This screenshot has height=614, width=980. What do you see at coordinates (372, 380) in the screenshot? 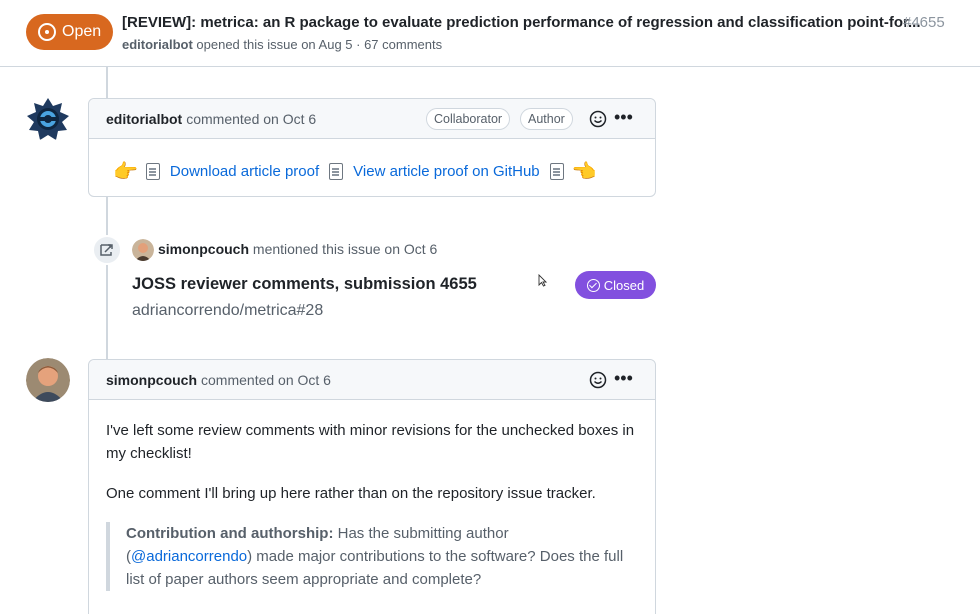
I see `comment-header: simonpcouch commented on Oct 6 •••` at bounding box center [372, 380].